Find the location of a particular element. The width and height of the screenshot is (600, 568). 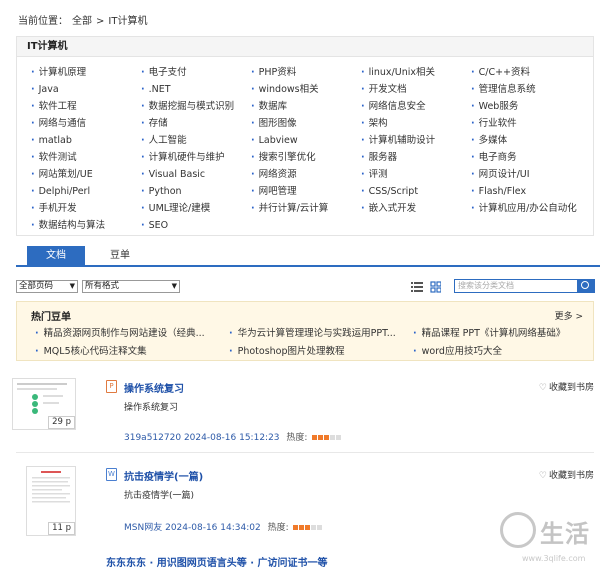

page-filter-value: 全部页码 is located at coordinates (36, 286).